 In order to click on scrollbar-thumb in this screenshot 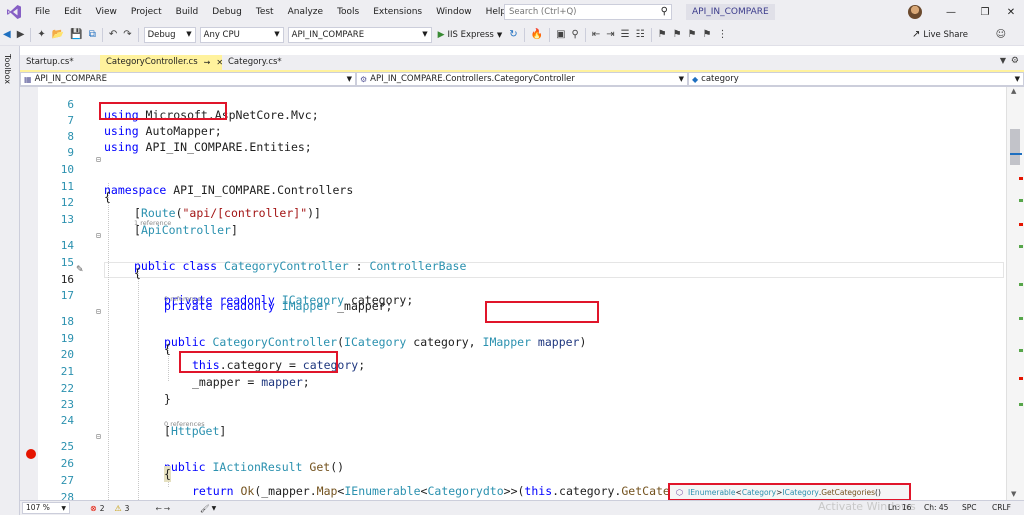, I will do `click(1015, 147)`.